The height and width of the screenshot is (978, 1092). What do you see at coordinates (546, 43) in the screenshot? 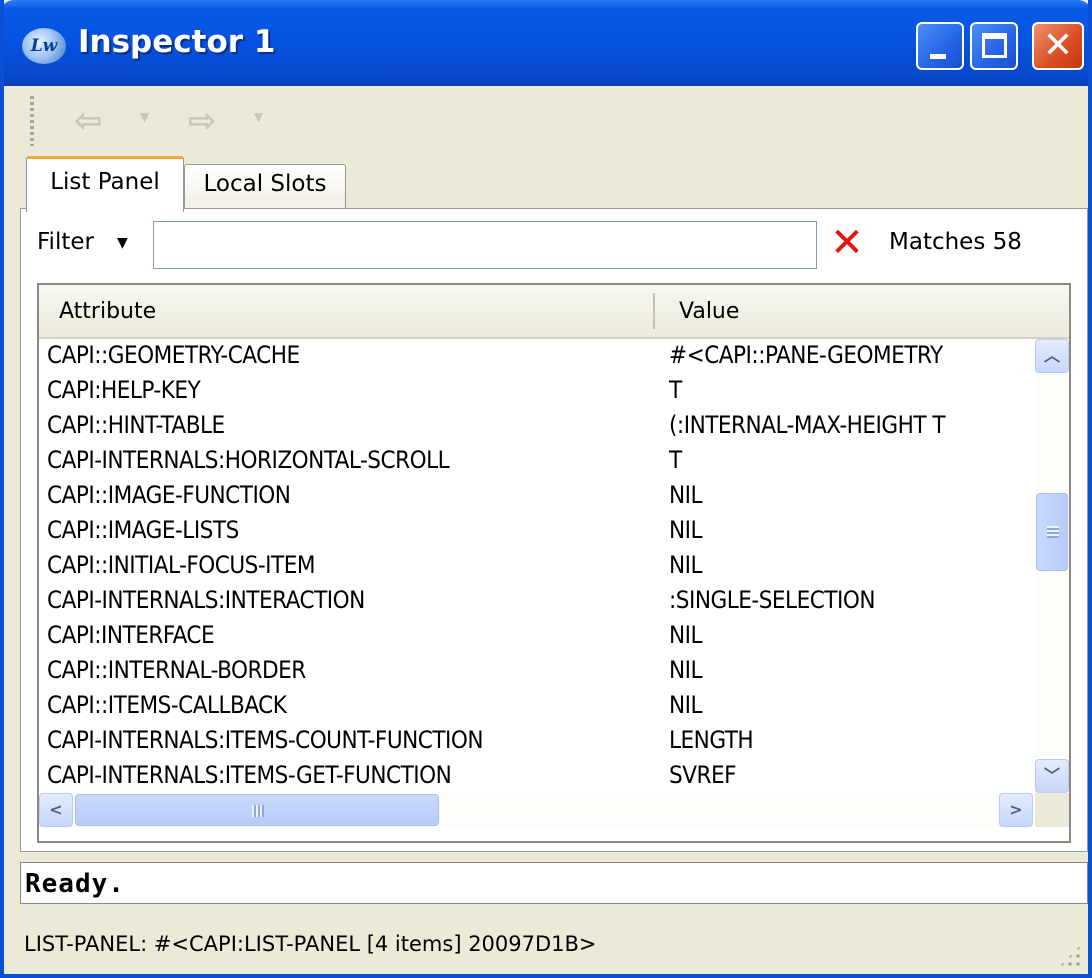
I see `title-bar: Lw Inspector 1 ✕` at bounding box center [546, 43].